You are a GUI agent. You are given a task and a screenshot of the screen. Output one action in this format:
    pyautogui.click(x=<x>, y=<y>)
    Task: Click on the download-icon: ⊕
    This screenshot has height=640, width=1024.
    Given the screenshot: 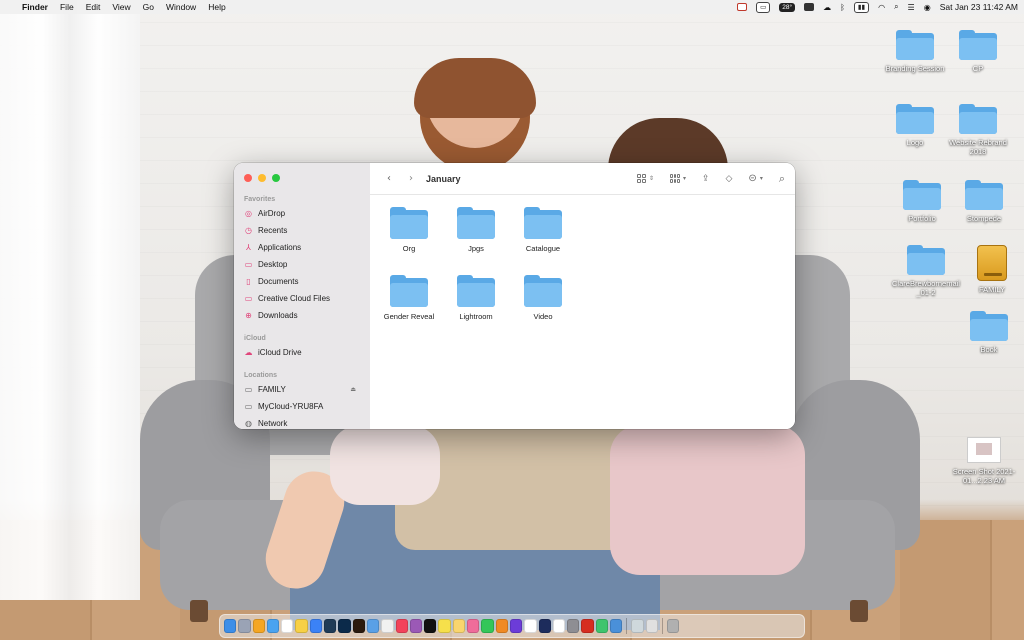 What is the action you would take?
    pyautogui.click(x=248, y=315)
    